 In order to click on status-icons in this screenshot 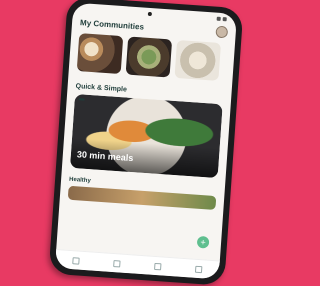, I will do `click(221, 19)`.